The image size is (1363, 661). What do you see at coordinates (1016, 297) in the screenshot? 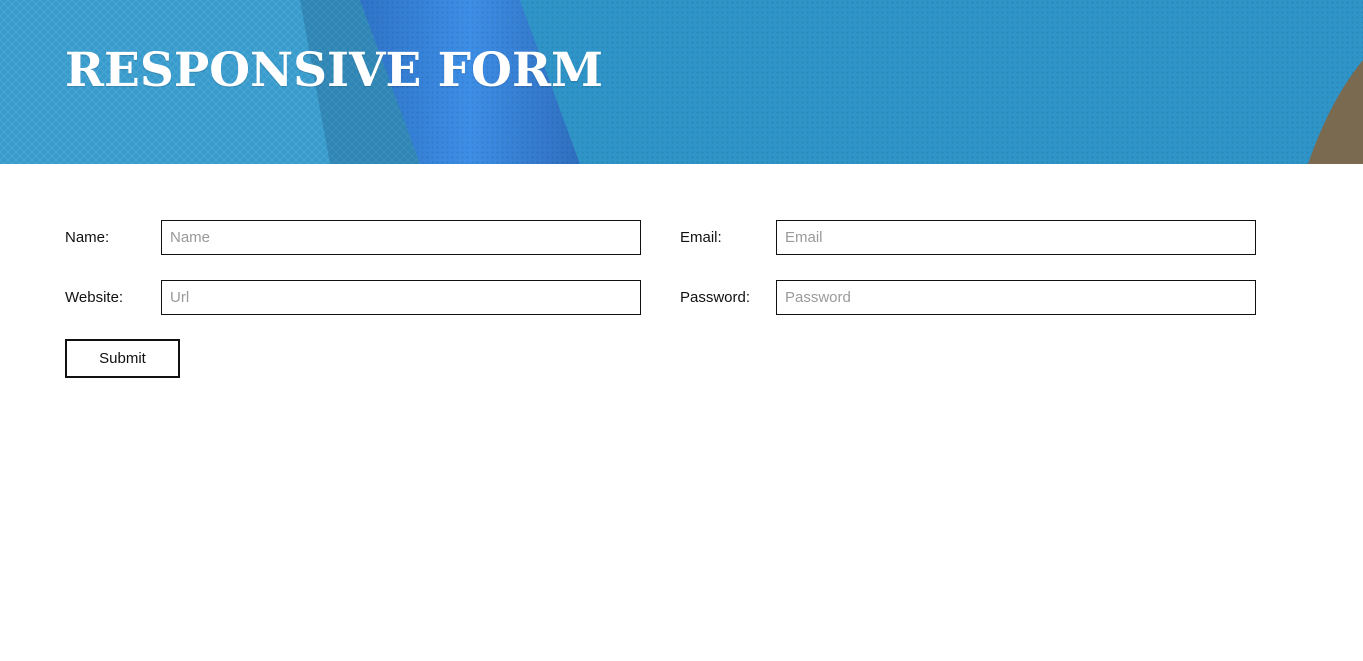
I see `password-input` at bounding box center [1016, 297].